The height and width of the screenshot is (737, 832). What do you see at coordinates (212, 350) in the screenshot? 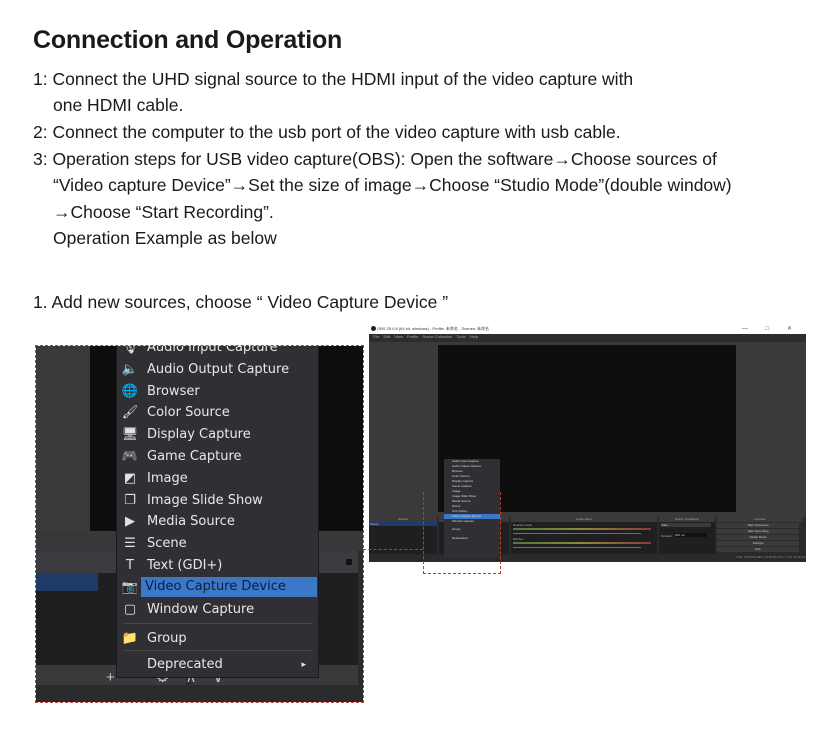
I see `menu-item-label: Audio Input Capture` at bounding box center [212, 350].